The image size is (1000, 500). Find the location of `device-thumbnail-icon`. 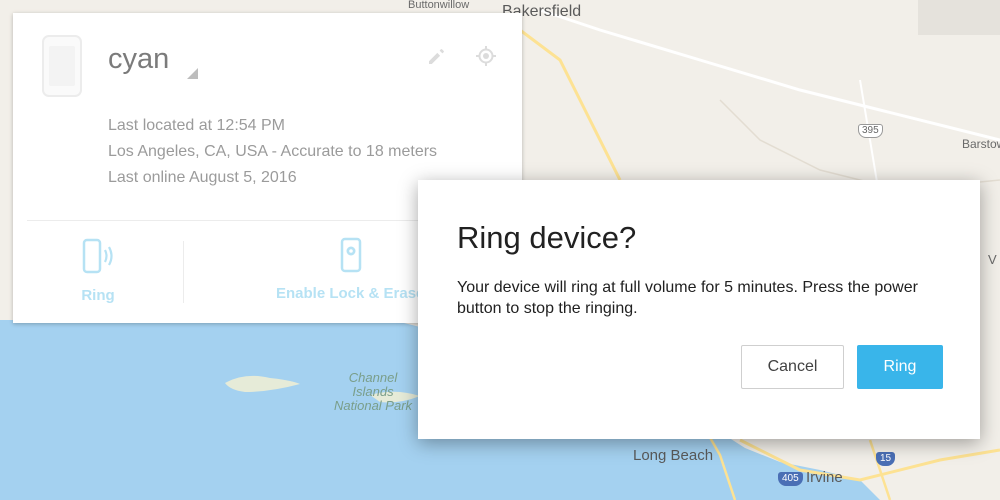

device-thumbnail-icon is located at coordinates (62, 66).